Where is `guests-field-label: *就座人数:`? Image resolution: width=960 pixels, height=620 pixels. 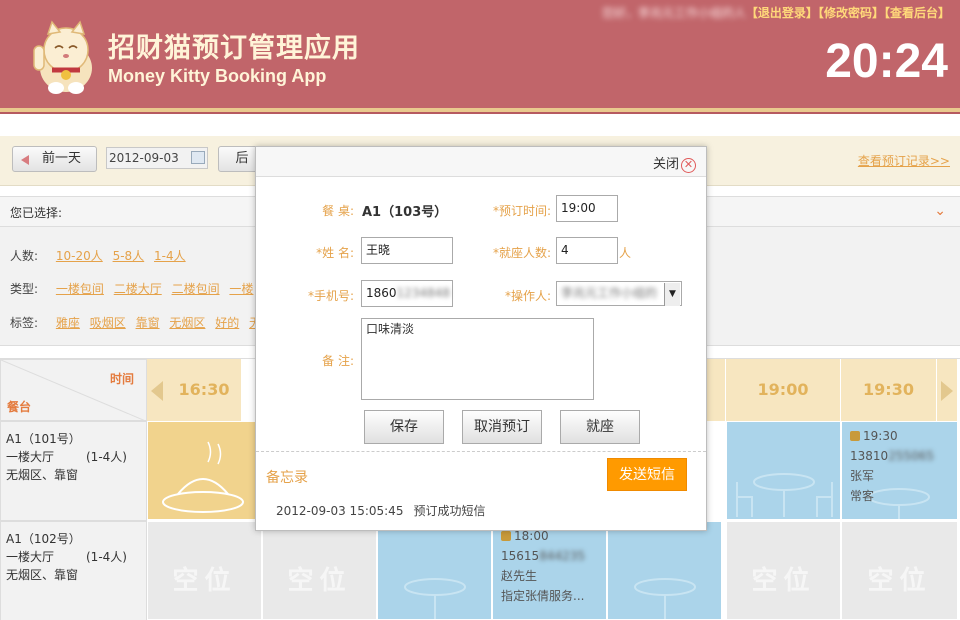
guests-field-label: *就座人数: is located at coordinates (521, 253).